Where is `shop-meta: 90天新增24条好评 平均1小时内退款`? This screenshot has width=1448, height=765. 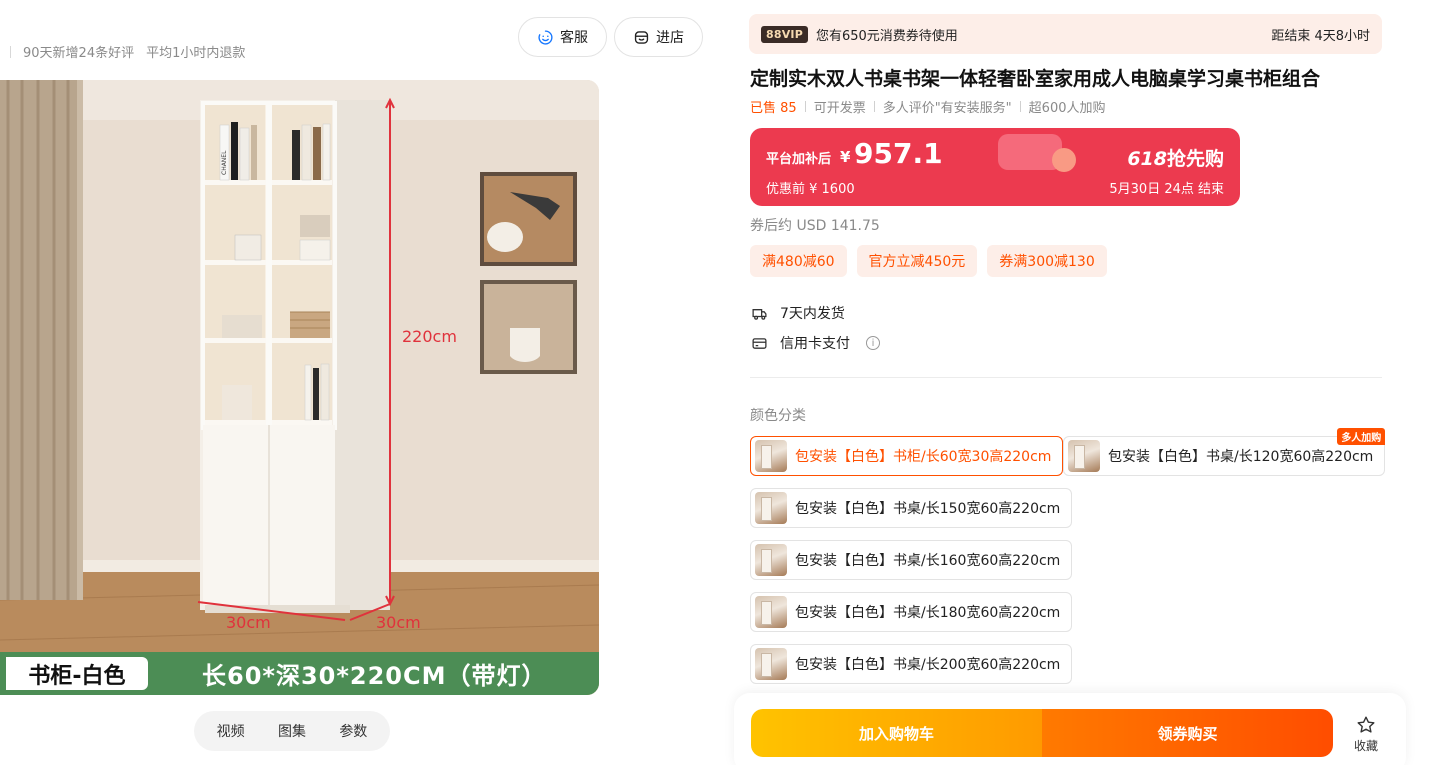
shop-meta: 90天新增24条好评 平均1小时内退款 is located at coordinates (127, 51).